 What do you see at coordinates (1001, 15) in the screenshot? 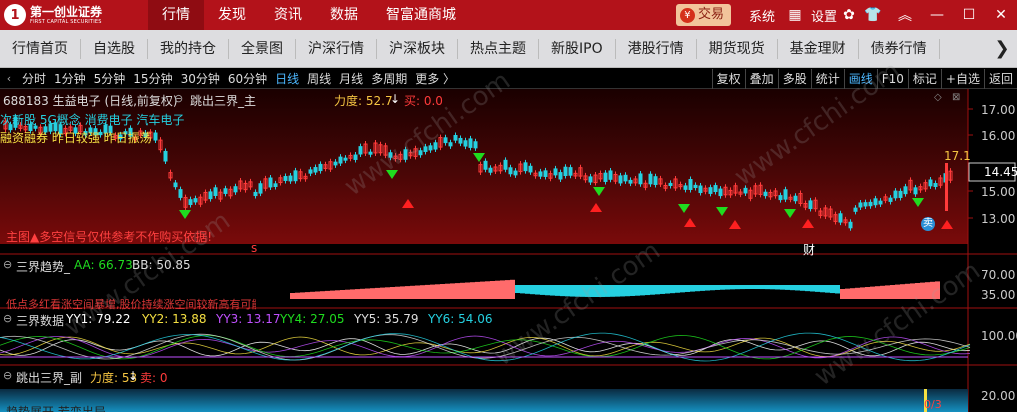
I see `close-icon: ✕` at bounding box center [1001, 15].